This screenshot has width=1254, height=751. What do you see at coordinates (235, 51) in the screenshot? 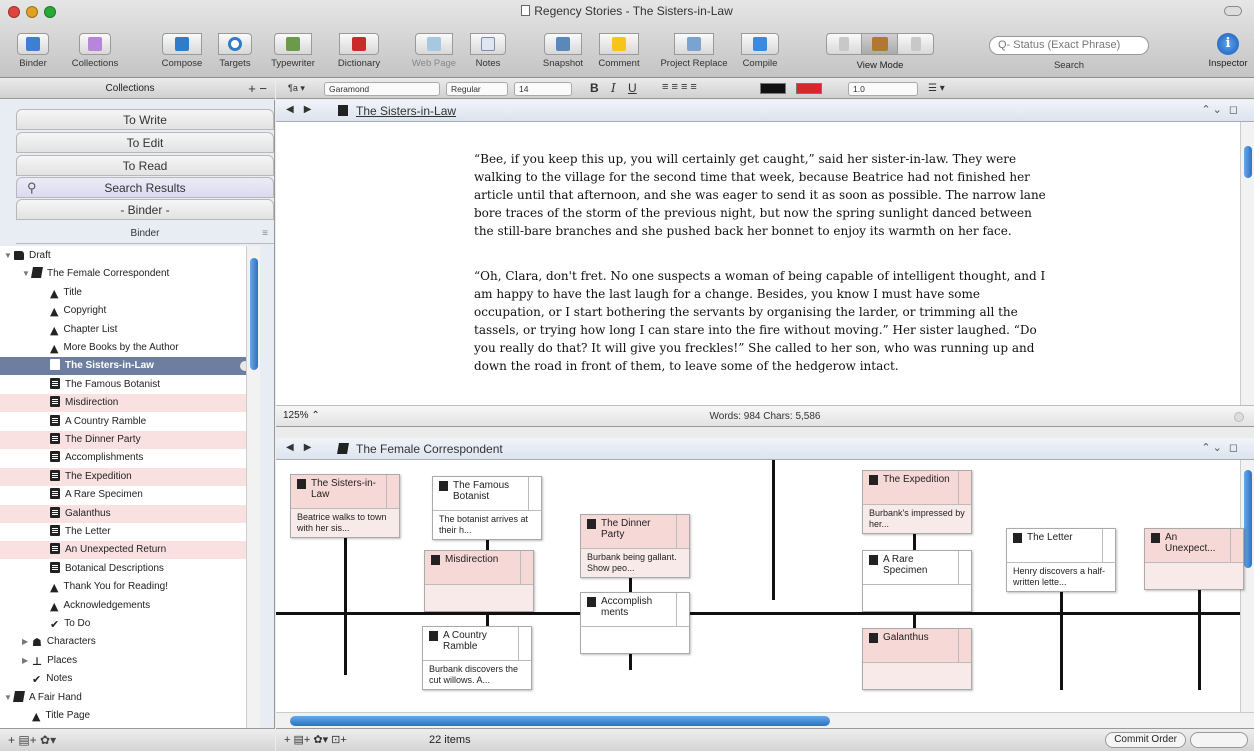
I see `targets-button: Targets` at bounding box center [235, 51].